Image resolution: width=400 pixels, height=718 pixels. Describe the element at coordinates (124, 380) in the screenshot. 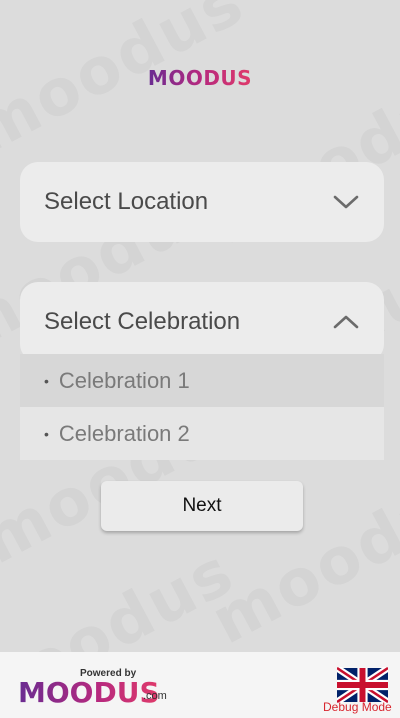

I see `celebration-option-label: Celebration 1` at that location.